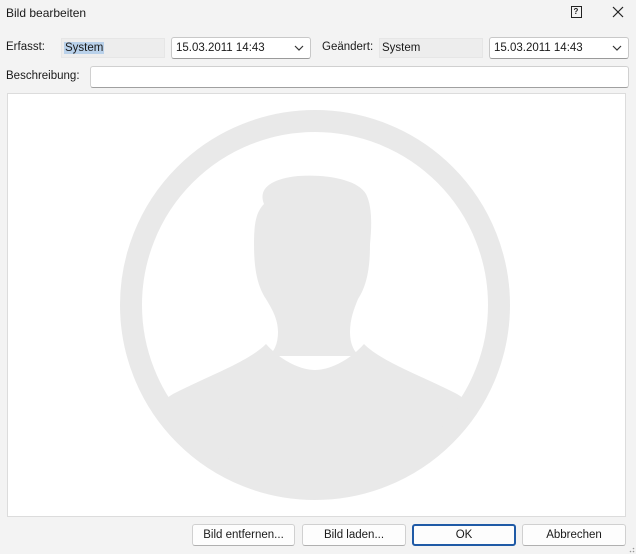 This screenshot has height=554, width=636. Describe the element at coordinates (43, 76) in the screenshot. I see `description-label: Beschreibung:` at that location.